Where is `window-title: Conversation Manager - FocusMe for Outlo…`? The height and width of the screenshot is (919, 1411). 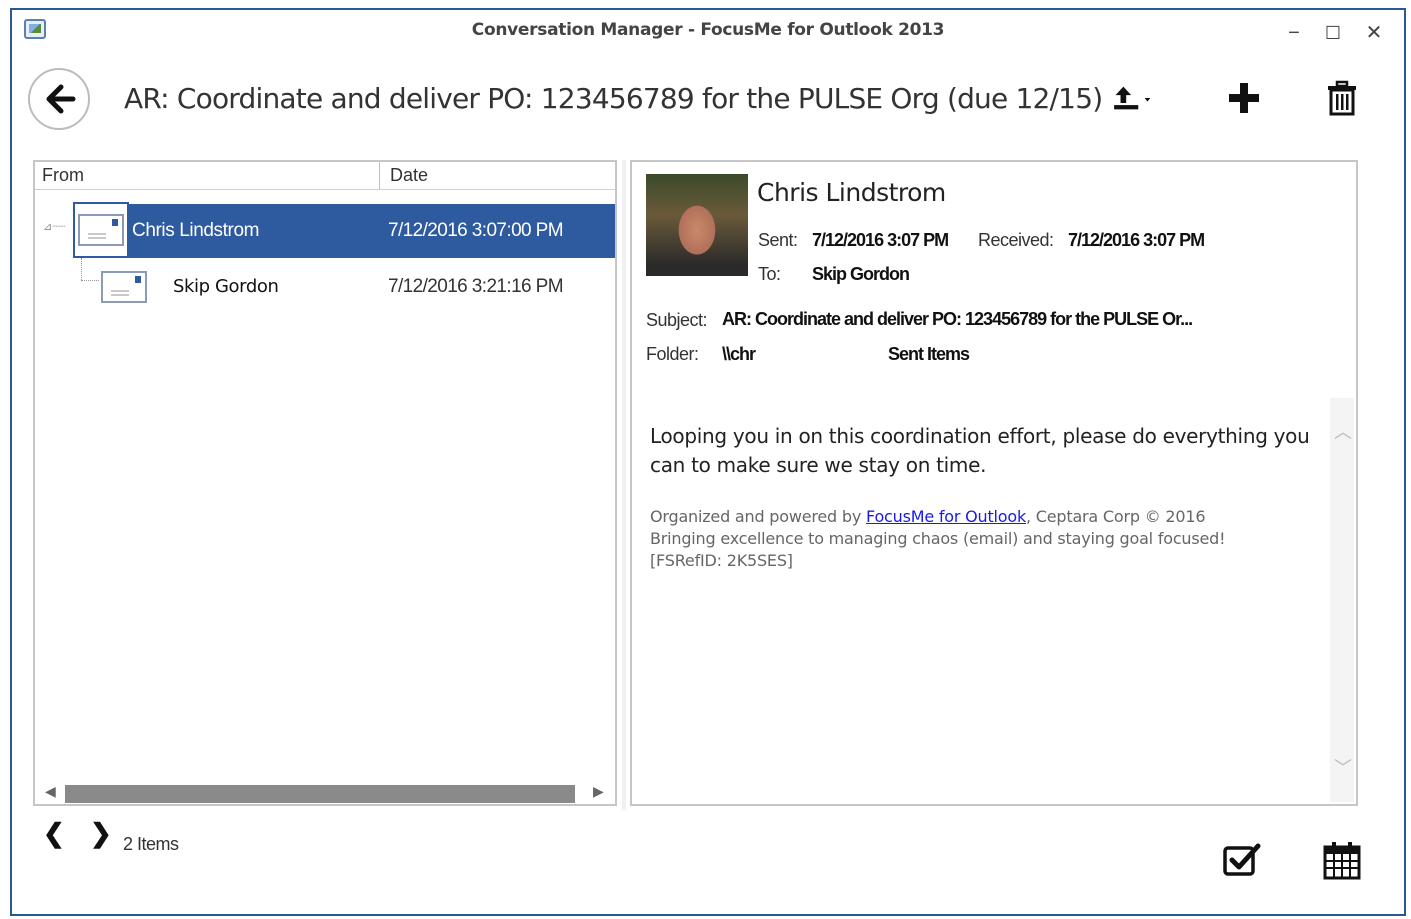
window-title: Conversation Manager - FocusMe for Outlo… is located at coordinates (708, 30).